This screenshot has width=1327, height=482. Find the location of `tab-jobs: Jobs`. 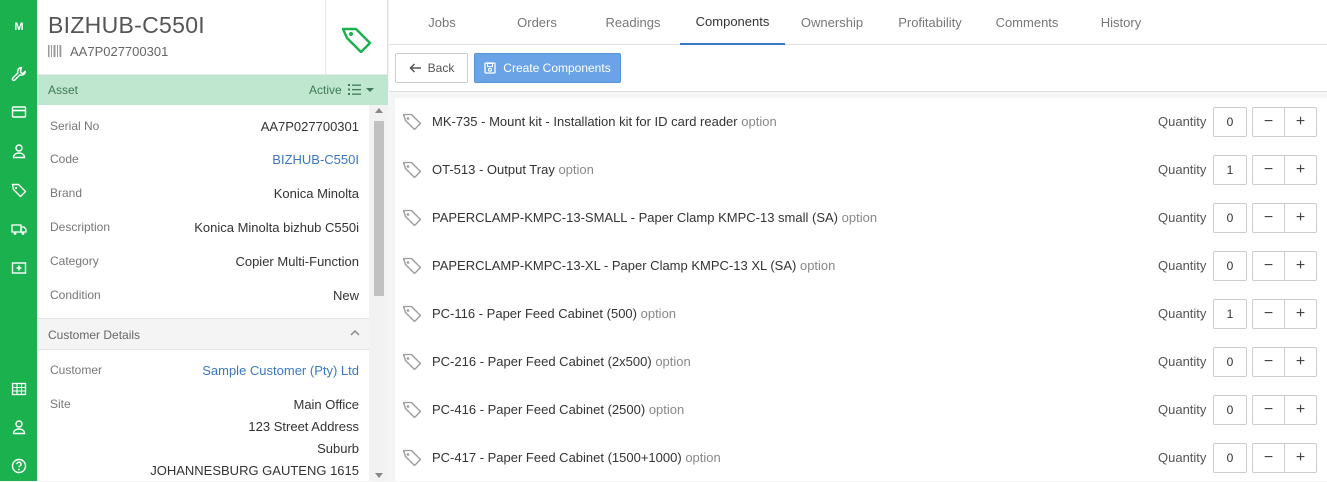

tab-jobs: Jobs is located at coordinates (442, 22).